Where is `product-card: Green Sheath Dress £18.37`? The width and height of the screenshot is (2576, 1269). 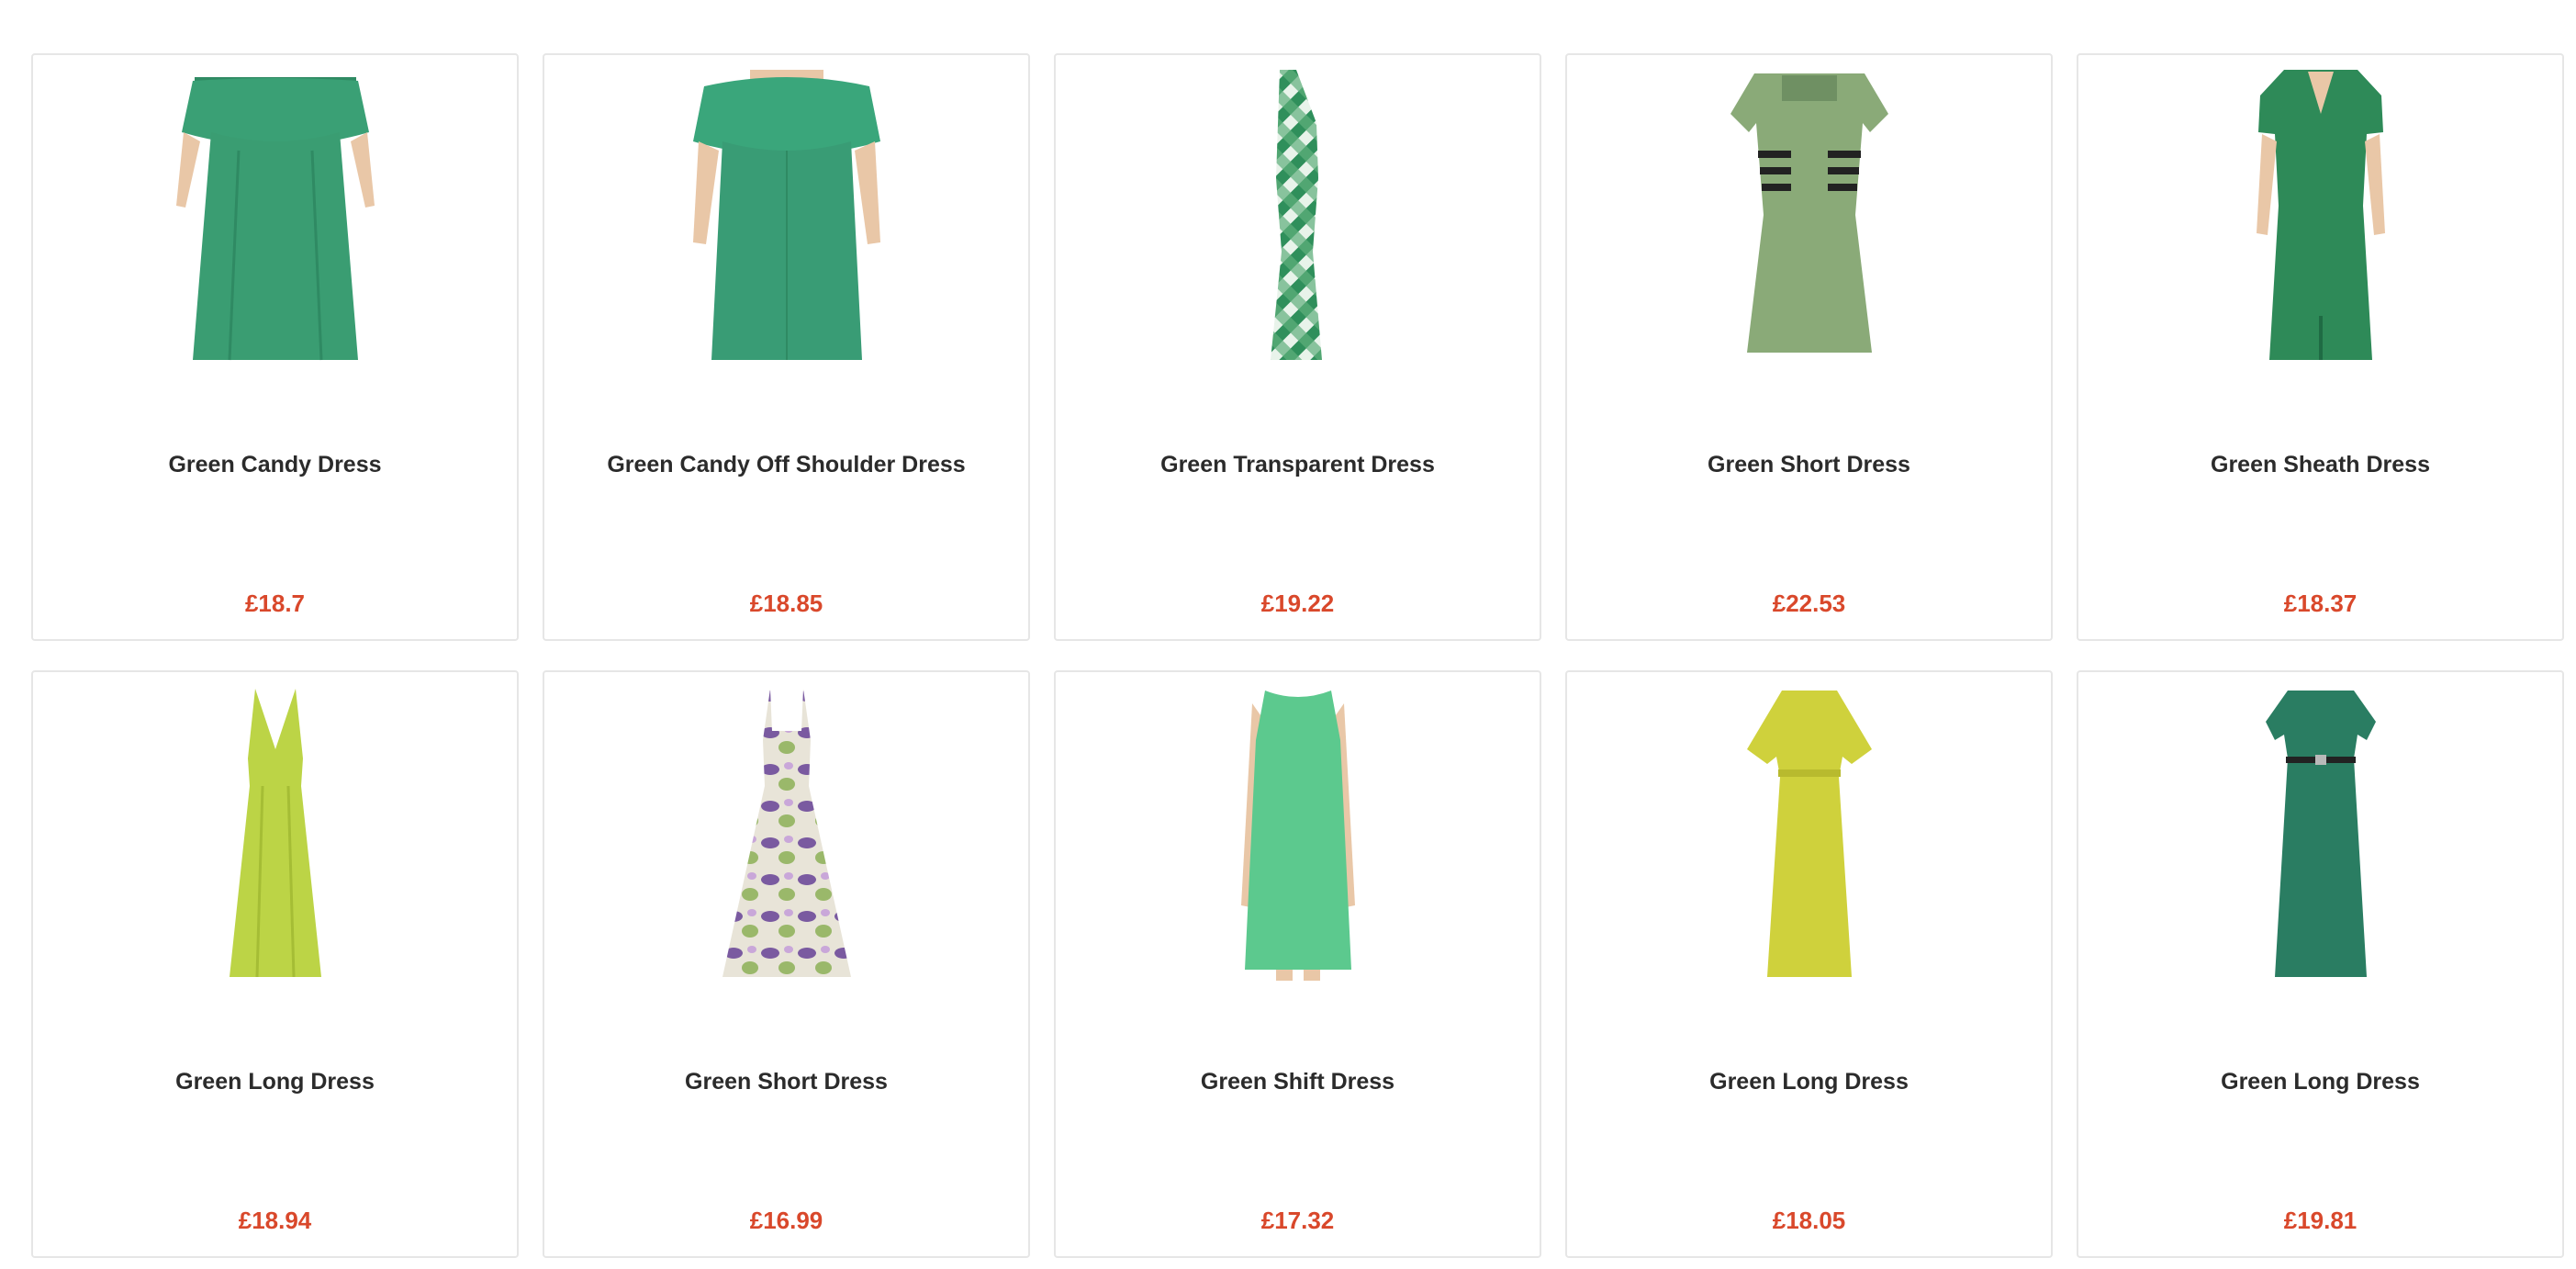
product-card: Green Sheath Dress £18.37 is located at coordinates (2320, 347).